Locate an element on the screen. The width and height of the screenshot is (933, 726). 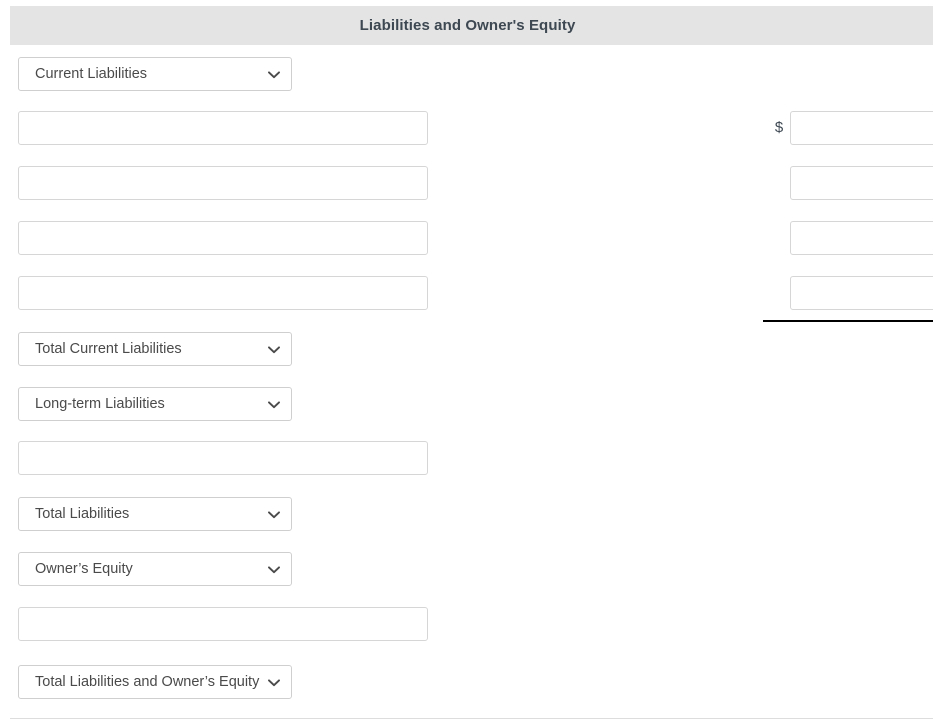
account-select-label: Current Liabilities is located at coordinates (91, 74).